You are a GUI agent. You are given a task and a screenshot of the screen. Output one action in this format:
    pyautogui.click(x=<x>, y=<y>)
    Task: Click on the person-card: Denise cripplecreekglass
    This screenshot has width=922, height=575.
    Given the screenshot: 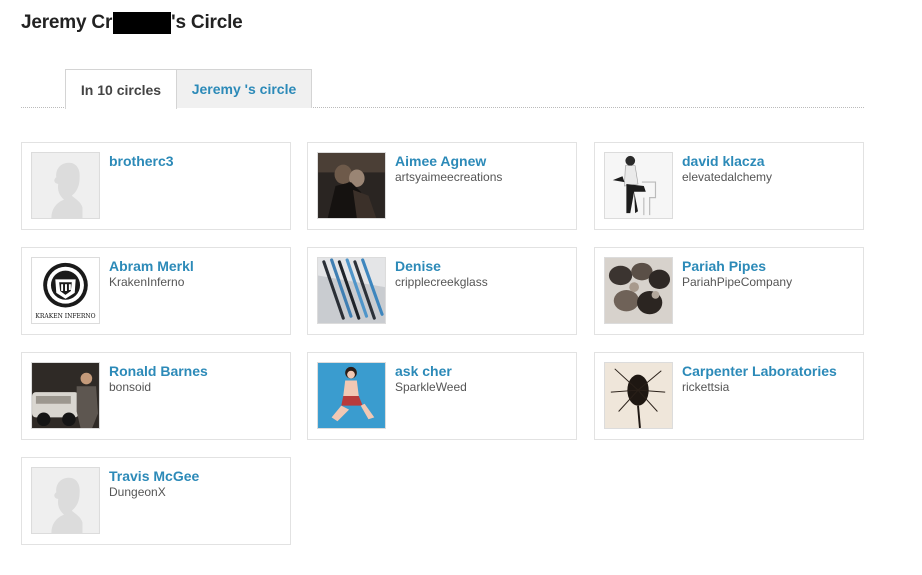 What is the action you would take?
    pyautogui.click(x=442, y=291)
    